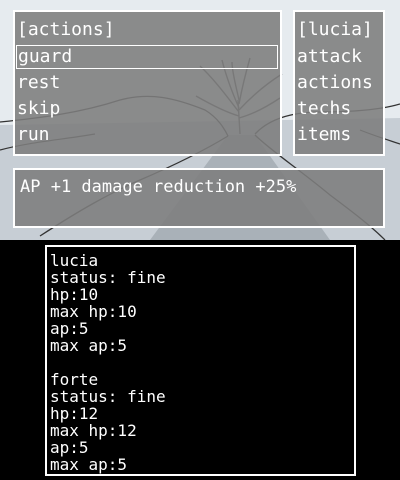 Image resolution: width=400 pixels, height=480 pixels. What do you see at coordinates (74, 413) in the screenshot?
I see `member-hp: hp:12` at bounding box center [74, 413].